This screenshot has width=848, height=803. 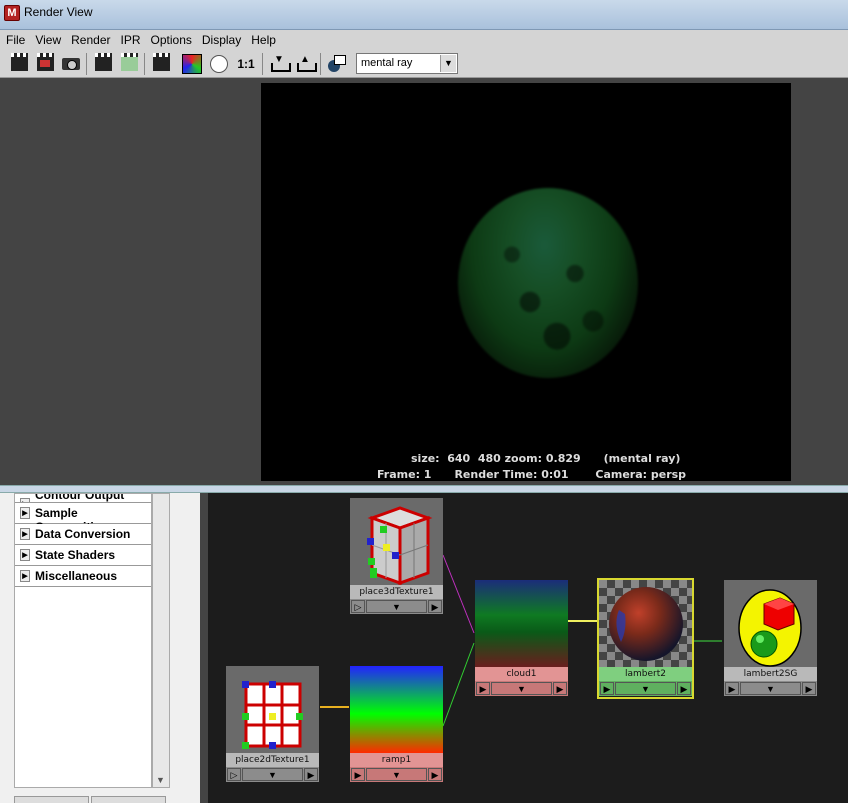 I want to click on menu-options: Options, so click(x=170, y=39).